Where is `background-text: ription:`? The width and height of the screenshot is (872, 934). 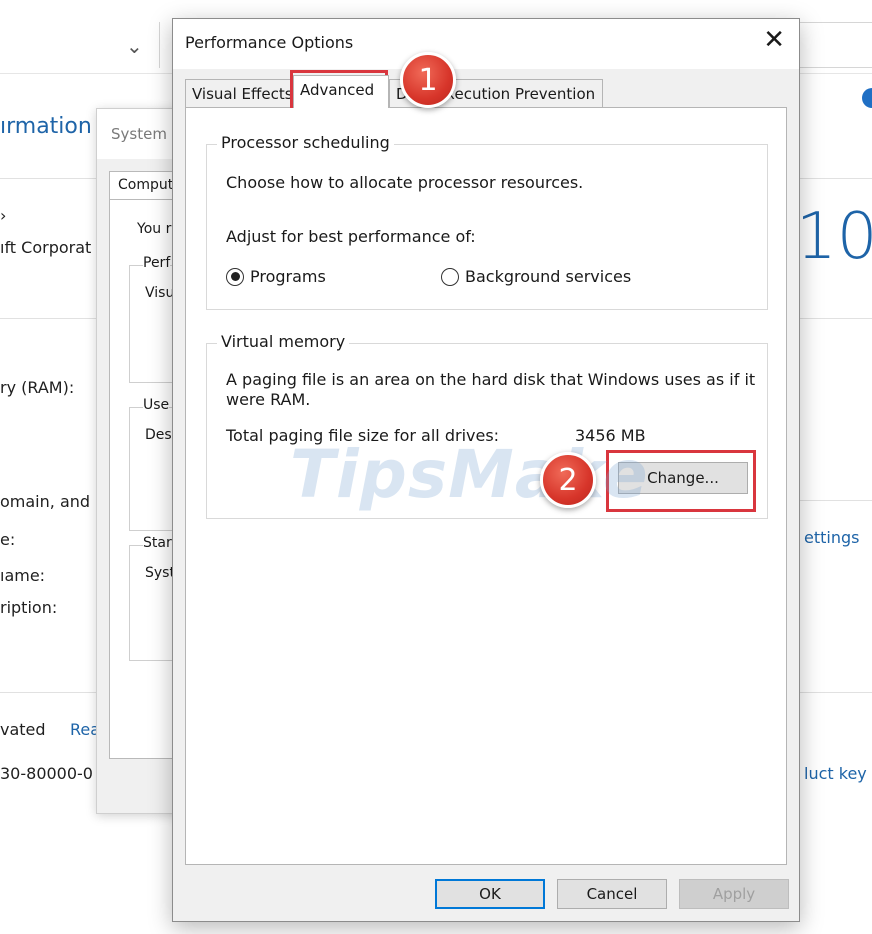
background-text: ription: is located at coordinates (29, 607).